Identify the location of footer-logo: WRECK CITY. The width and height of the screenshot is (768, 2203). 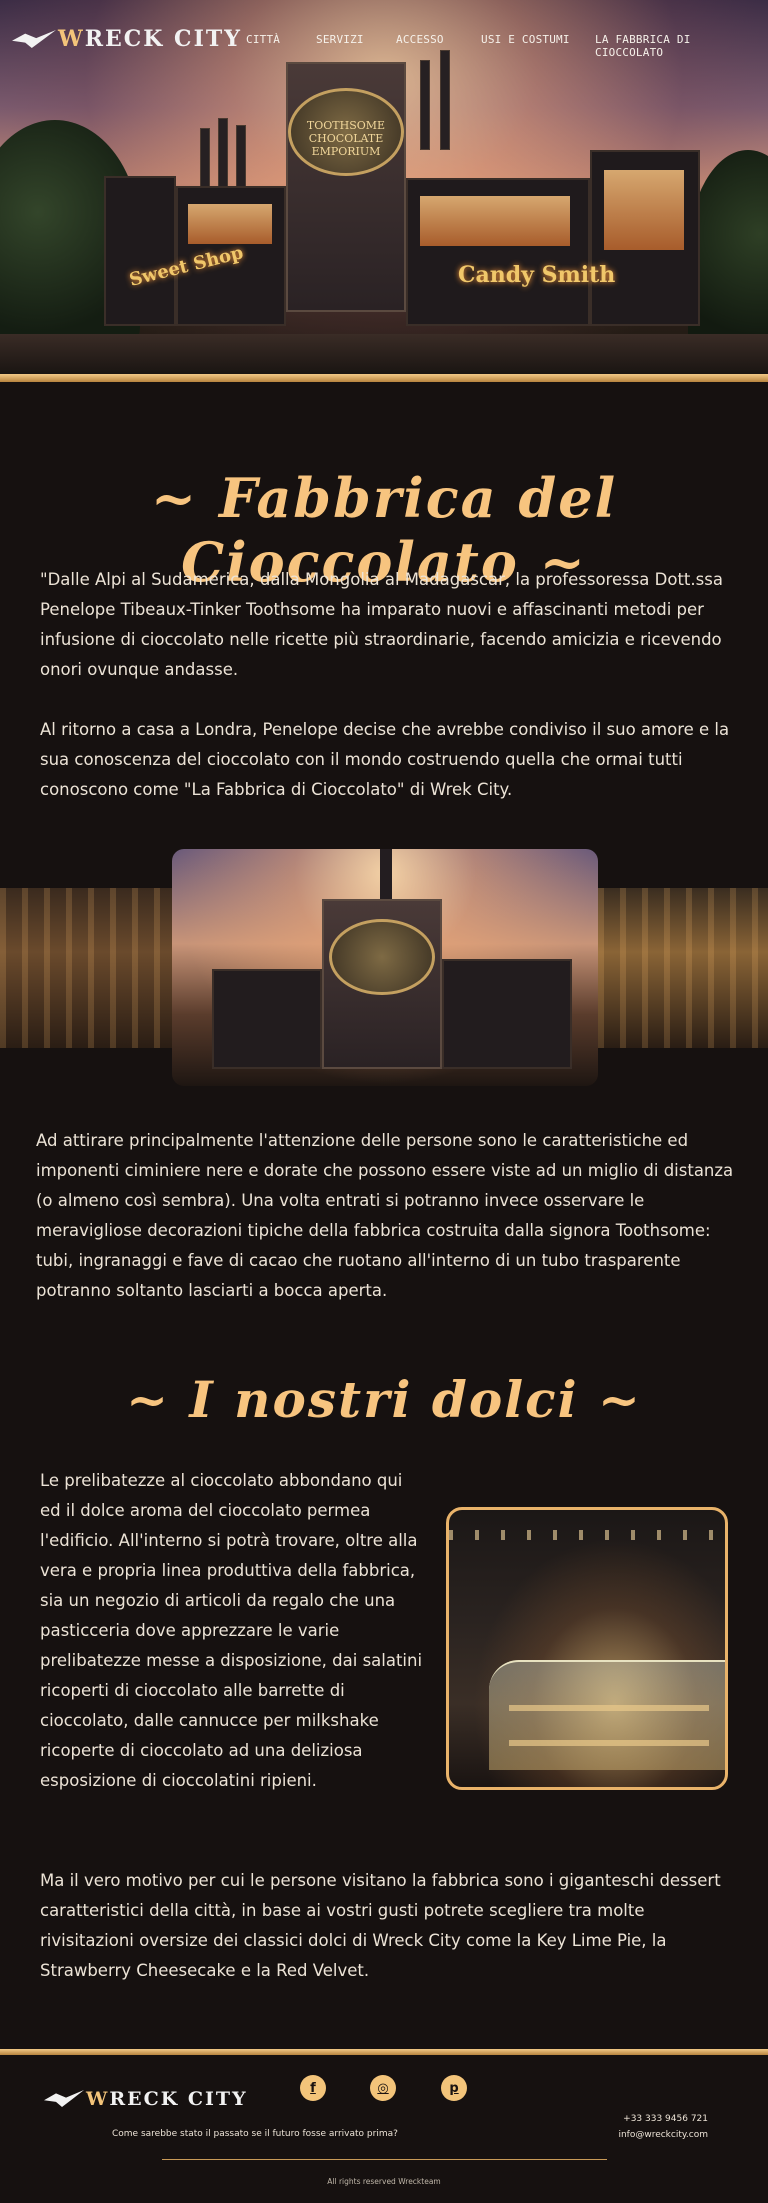
(145, 2099).